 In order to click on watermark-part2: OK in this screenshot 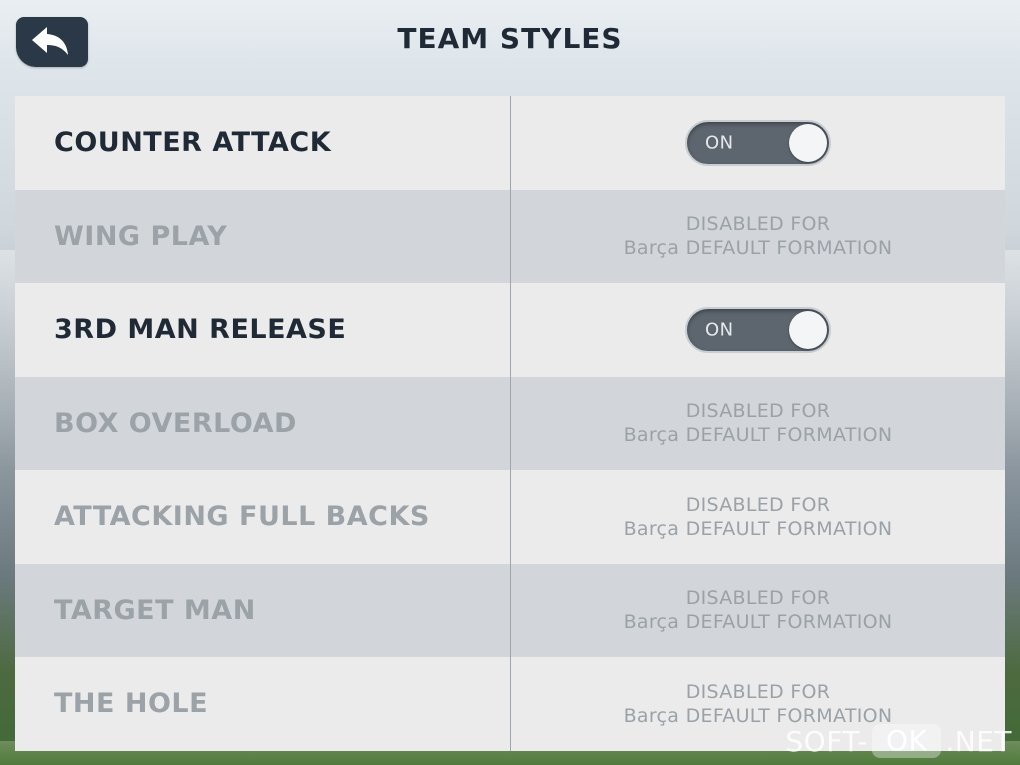, I will do `click(906, 741)`.